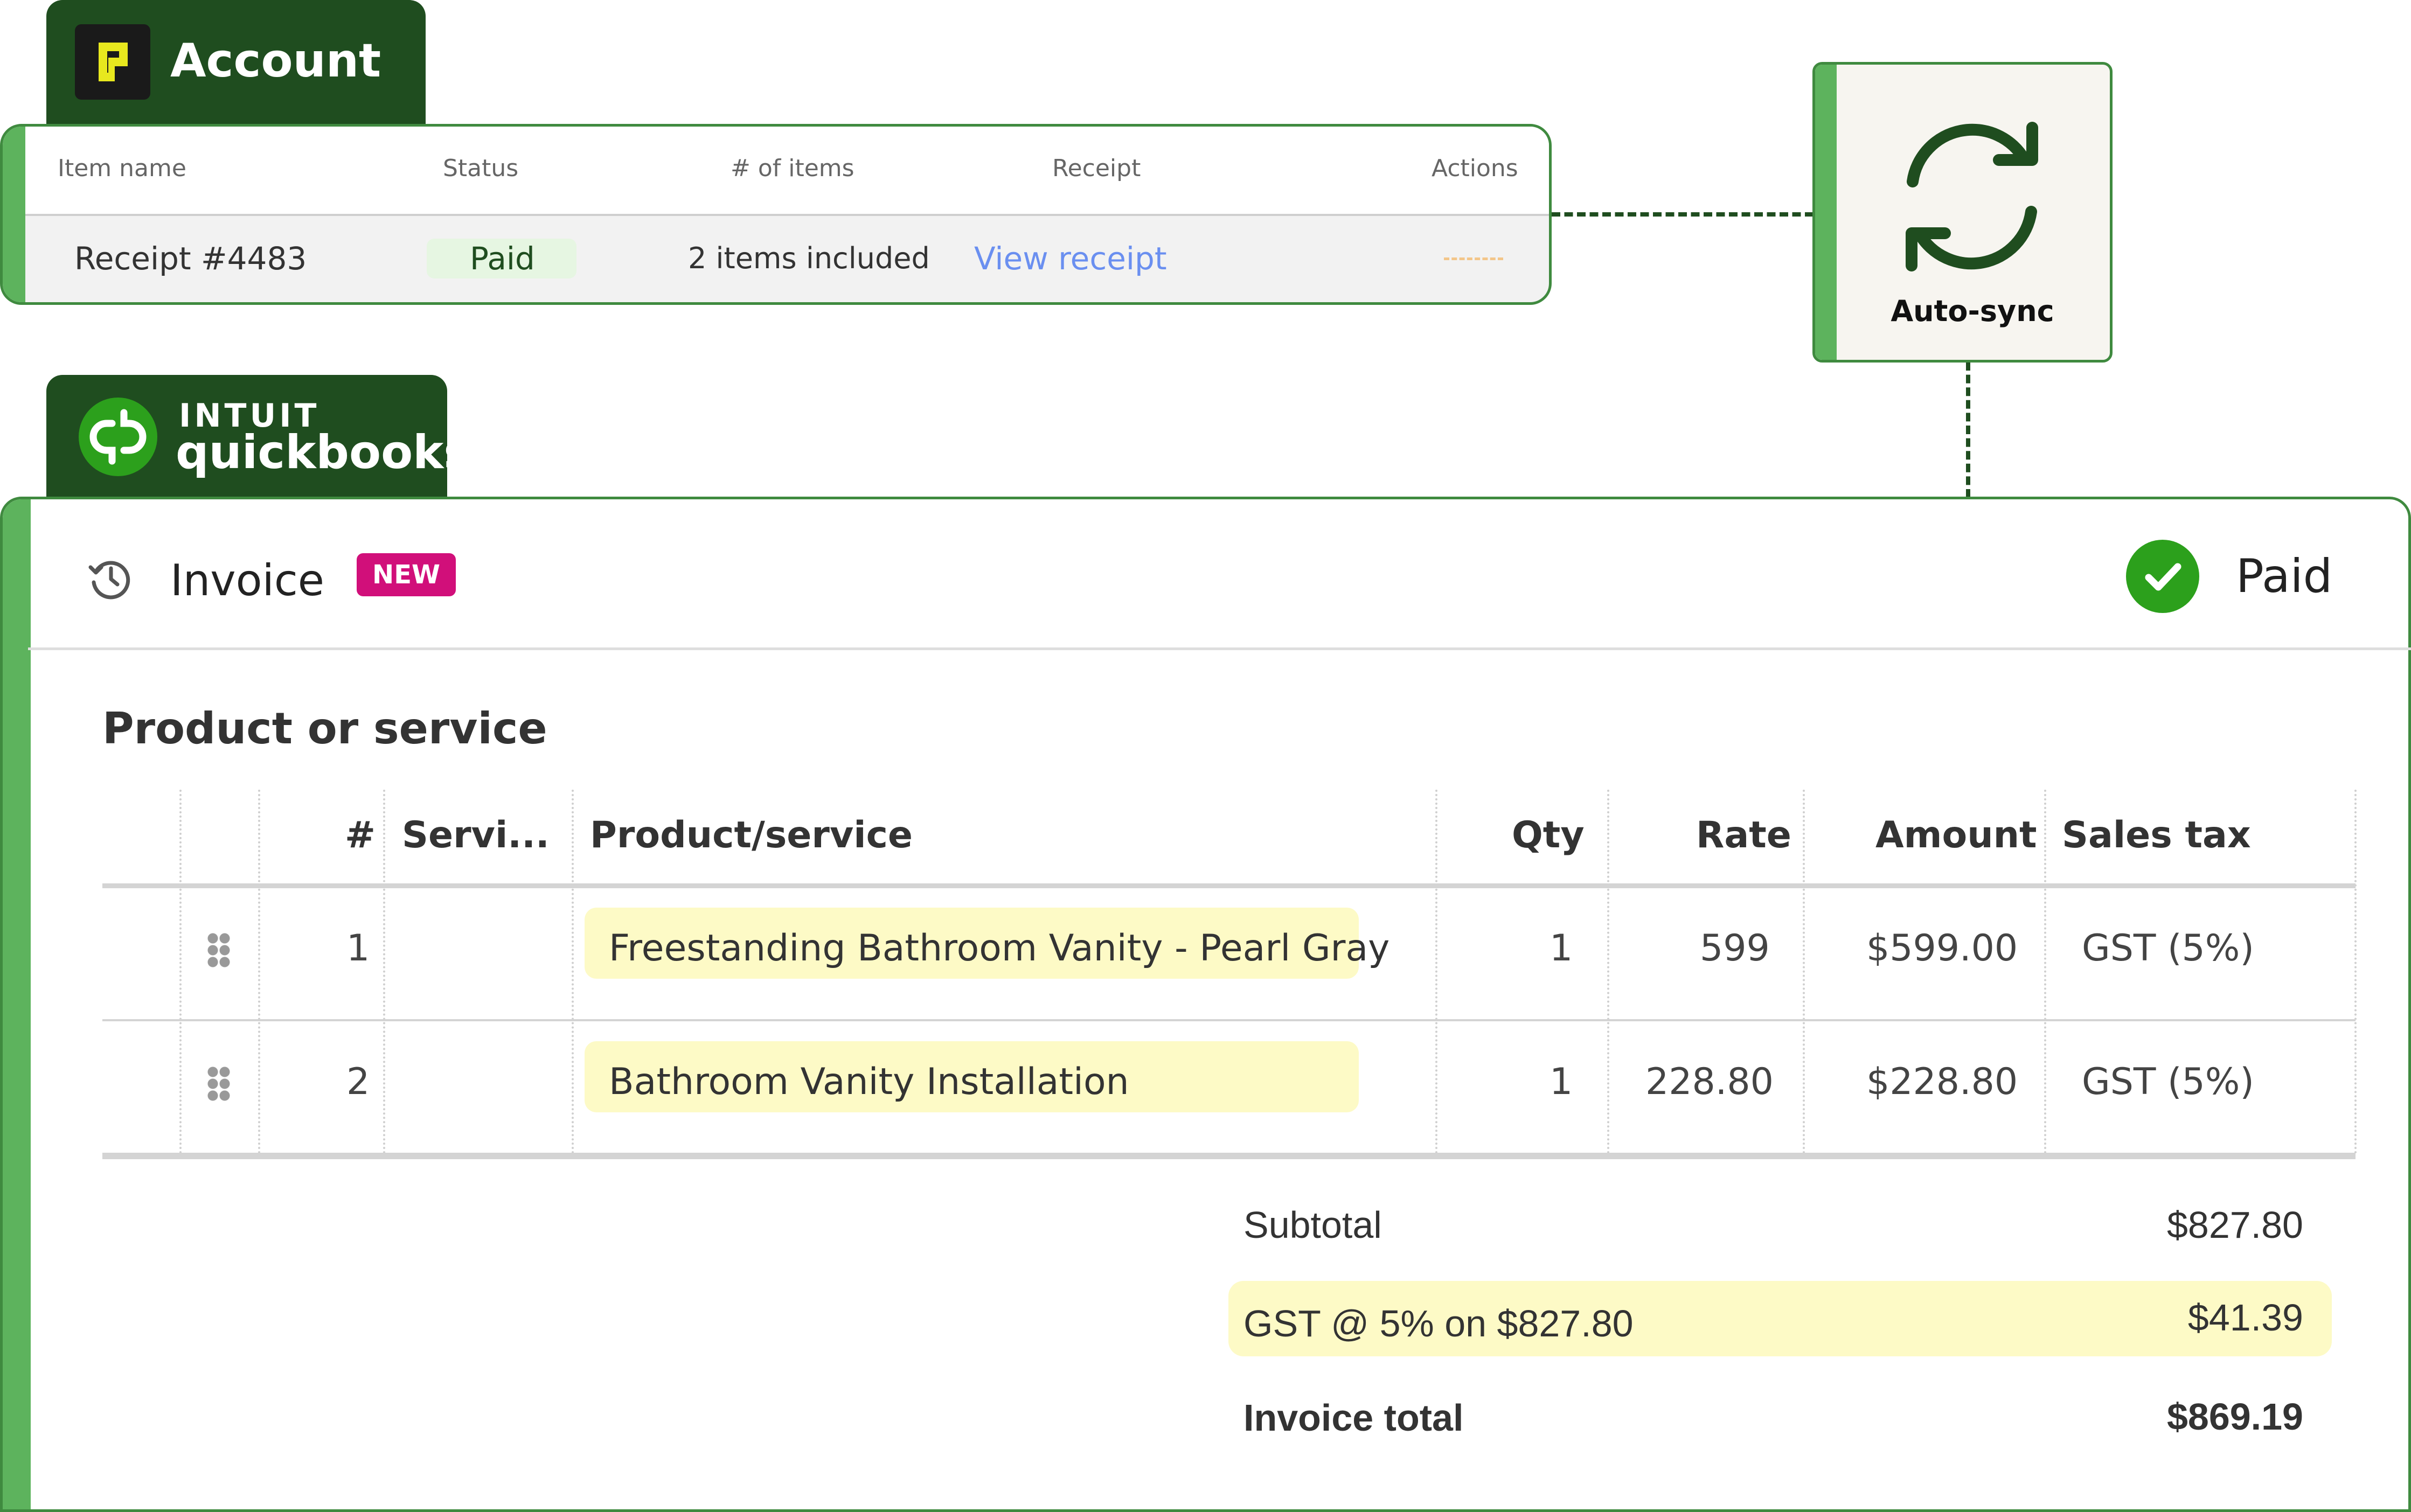 This screenshot has height=1512, width=2411. Describe the element at coordinates (809, 258) in the screenshot. I see `items-count: 2 items included` at that location.